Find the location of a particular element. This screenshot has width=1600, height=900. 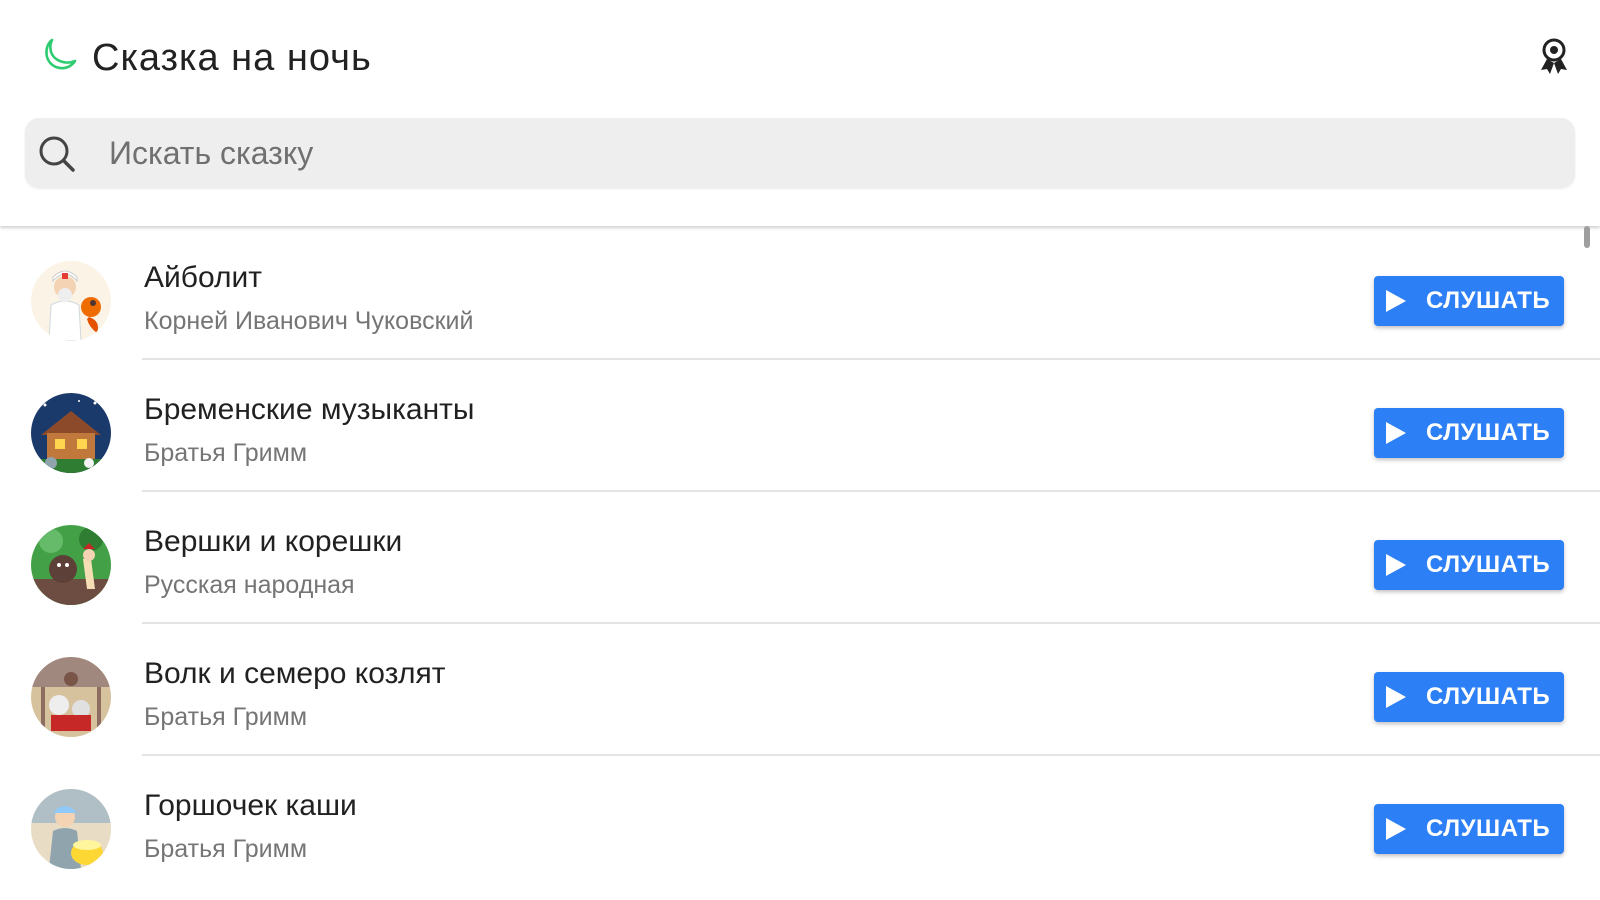

story-author: Корней Иванович Чуковский is located at coordinates (309, 321).